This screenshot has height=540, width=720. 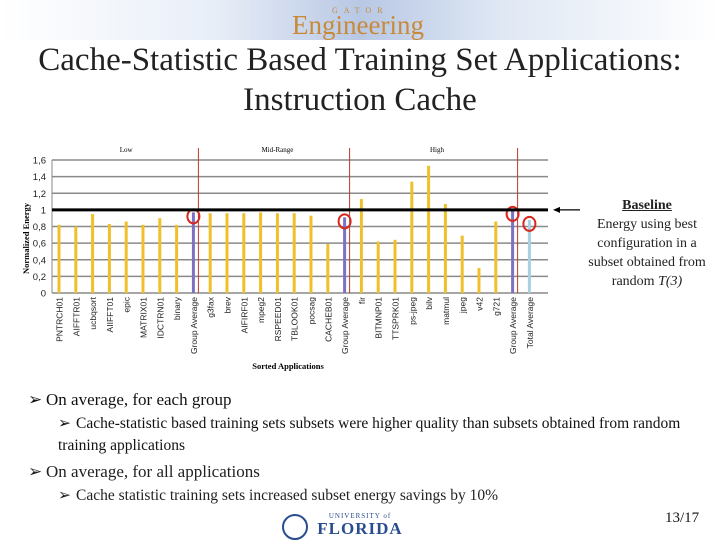 What do you see at coordinates (530, 323) in the screenshot?
I see `x-tick-label: Total Average` at bounding box center [530, 323].